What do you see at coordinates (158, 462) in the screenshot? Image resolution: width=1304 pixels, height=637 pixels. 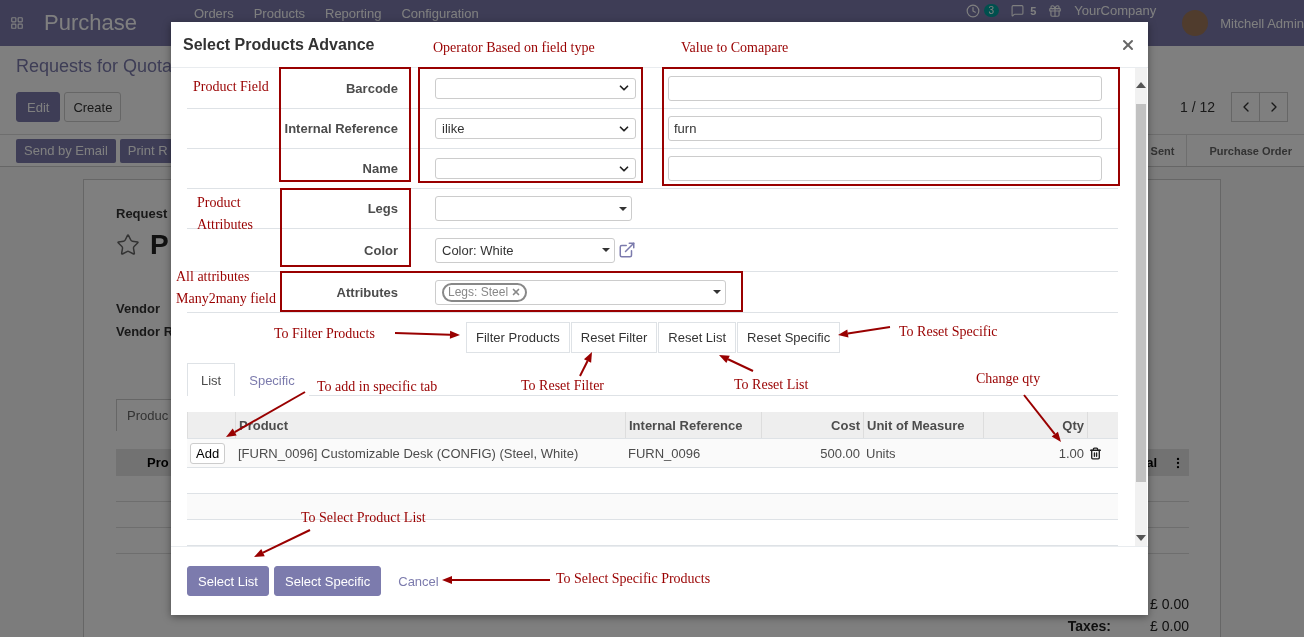 I see `column-header: Pro` at bounding box center [158, 462].